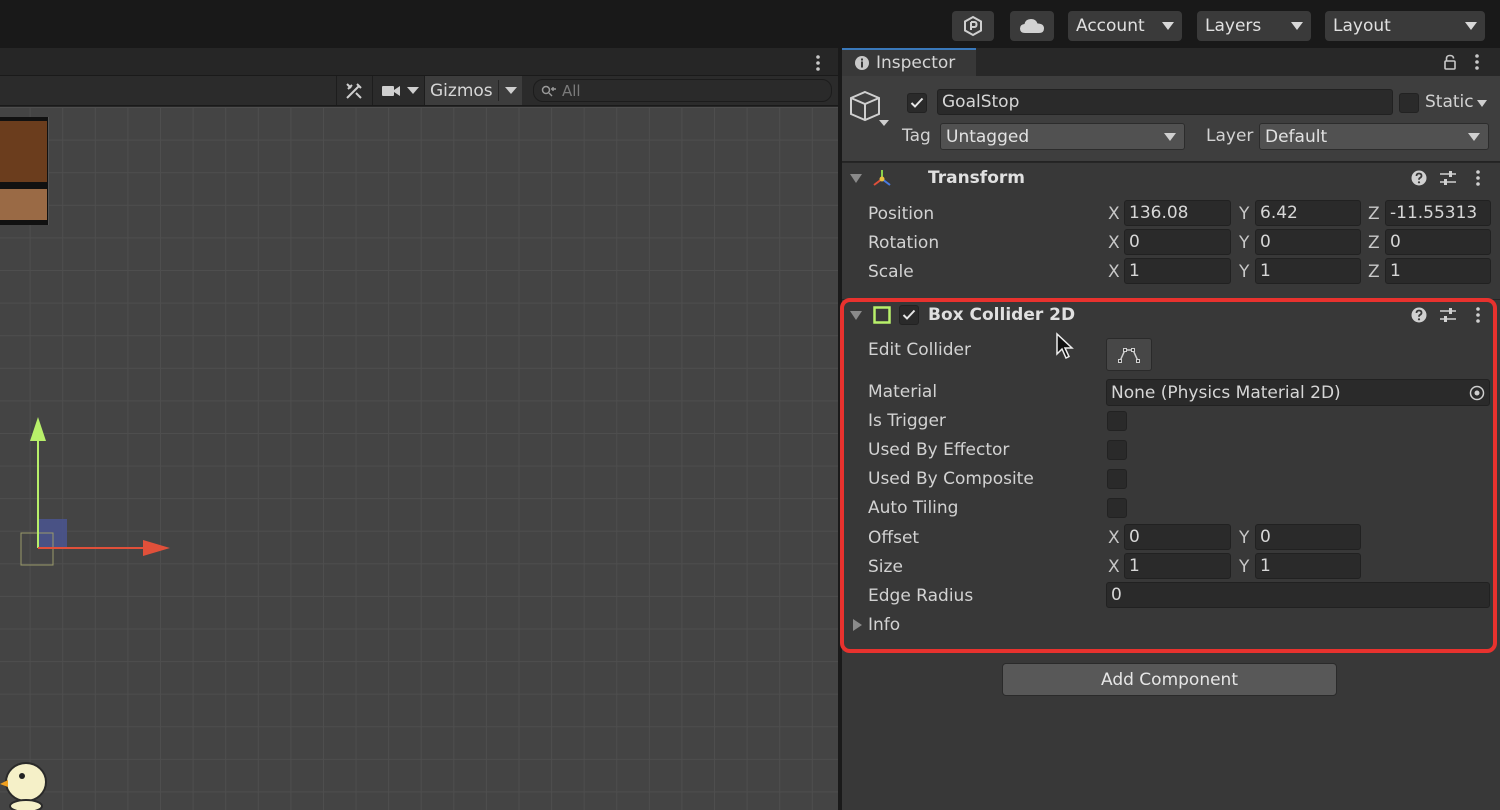  I want to click on info-foldout-label: Info, so click(884, 625).